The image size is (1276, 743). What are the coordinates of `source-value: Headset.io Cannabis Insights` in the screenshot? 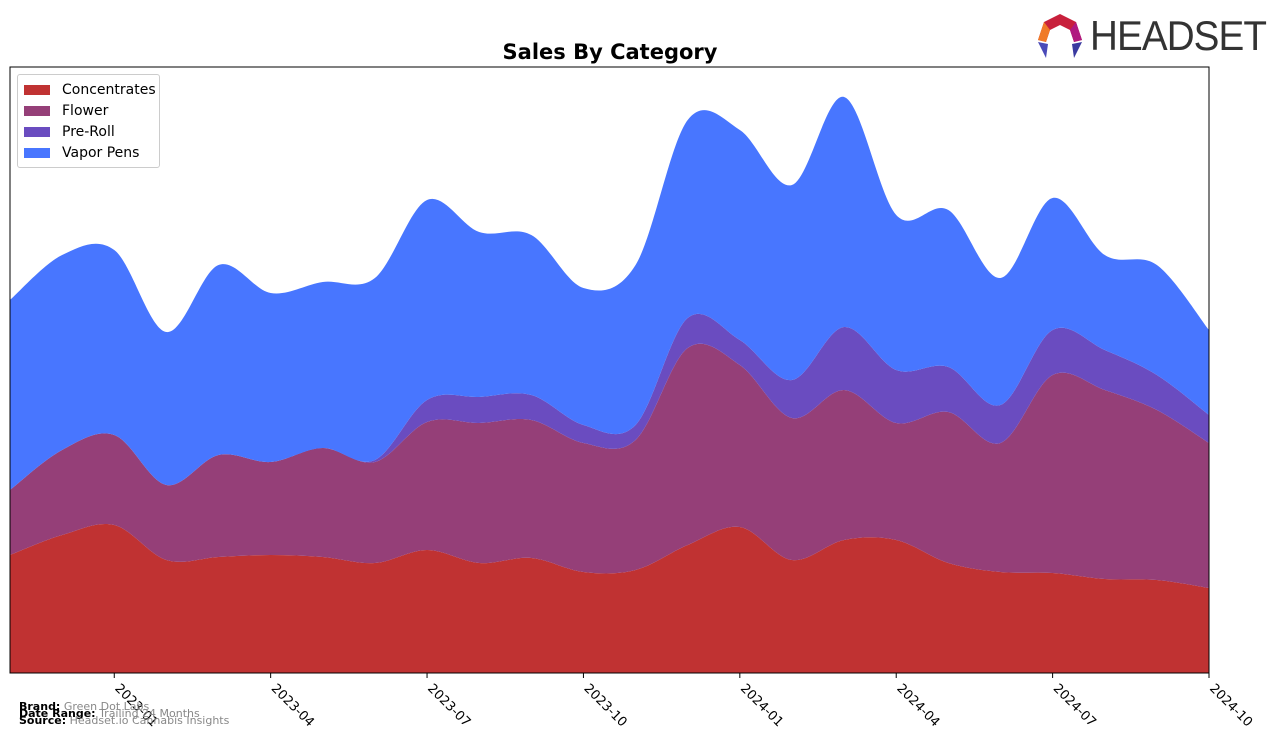 It's located at (149, 720).